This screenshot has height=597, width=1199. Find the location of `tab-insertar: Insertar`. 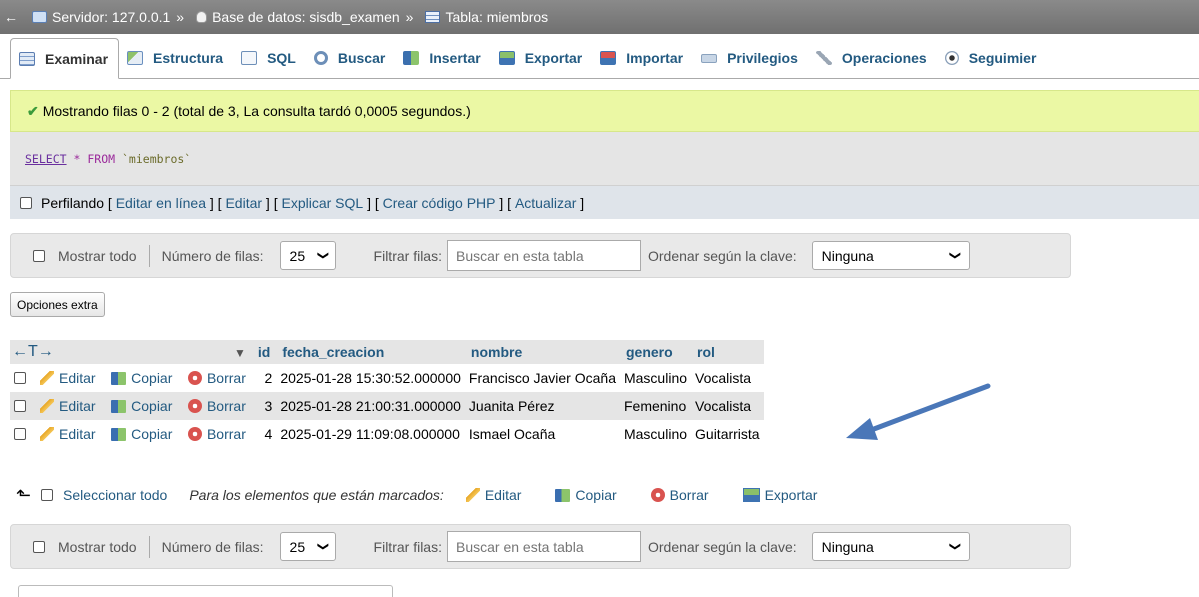

tab-insertar: Insertar is located at coordinates (442, 58).